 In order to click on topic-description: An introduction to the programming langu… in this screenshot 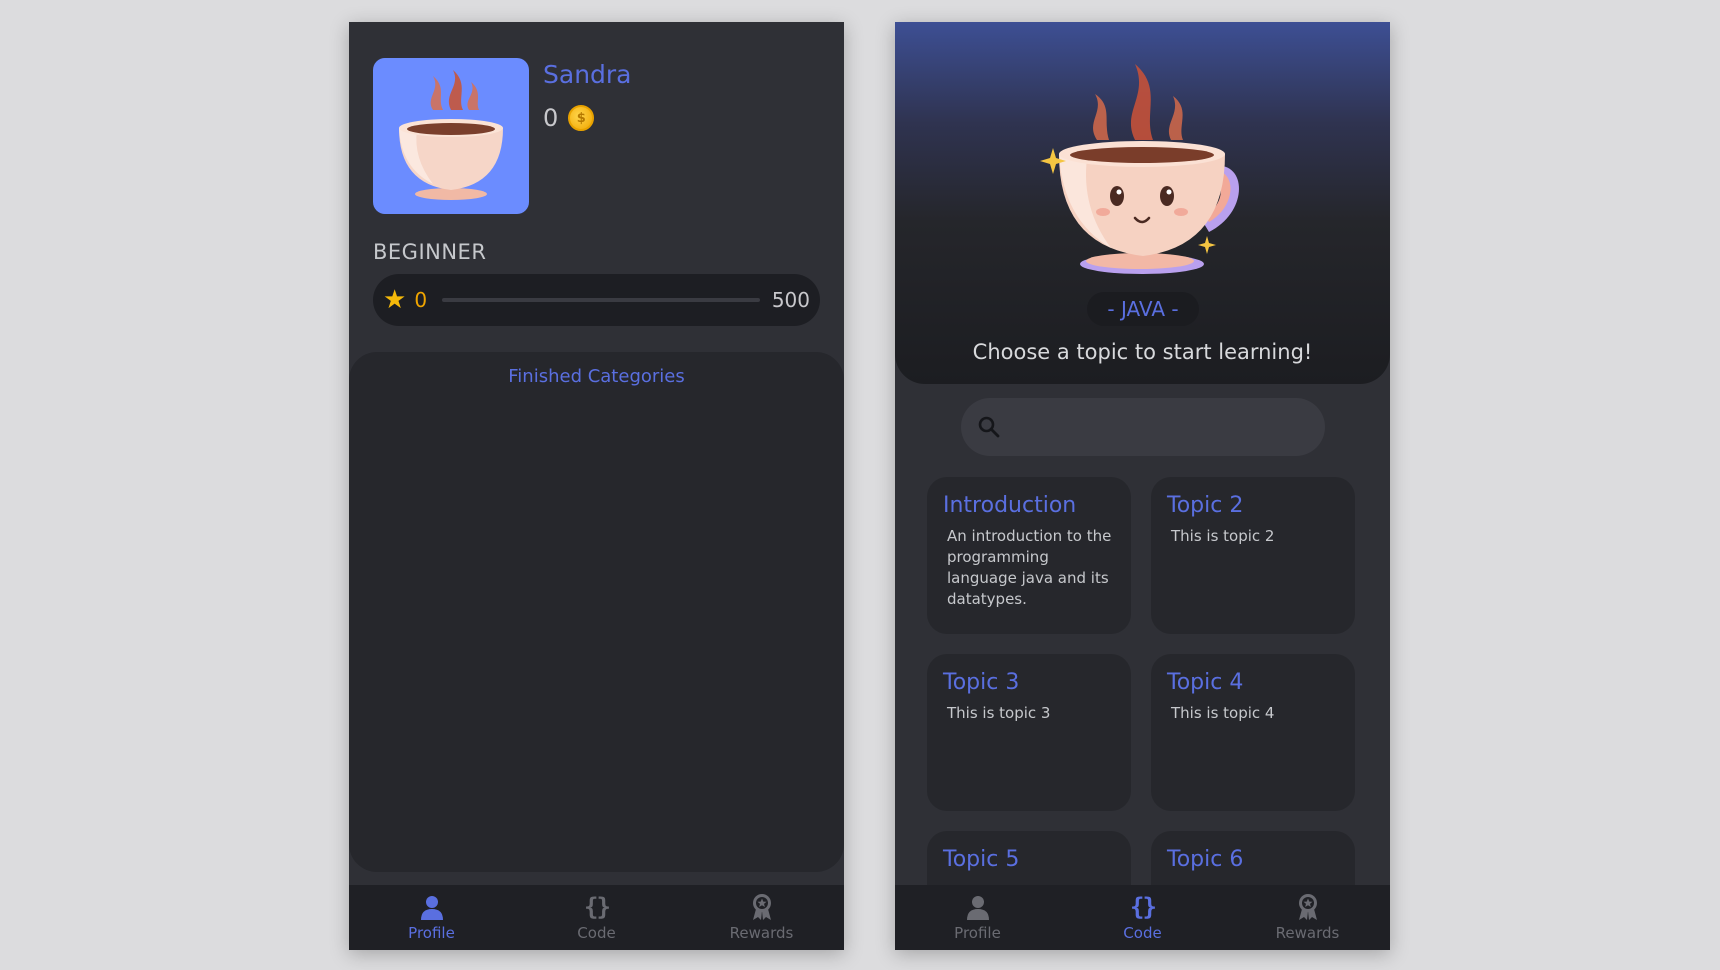, I will do `click(1029, 567)`.